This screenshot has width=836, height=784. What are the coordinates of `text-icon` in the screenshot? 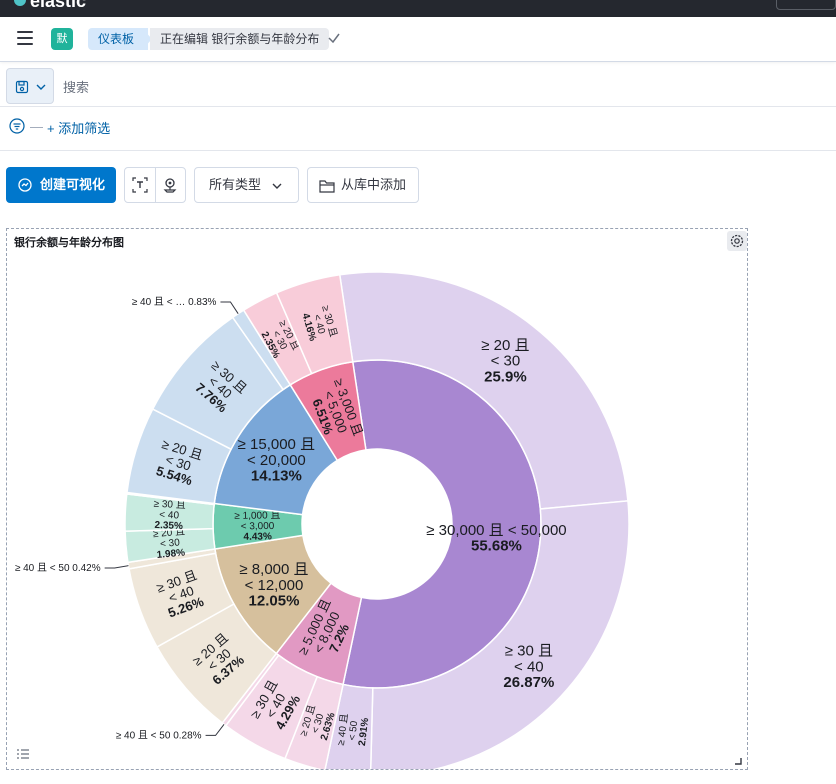 It's located at (140, 185).